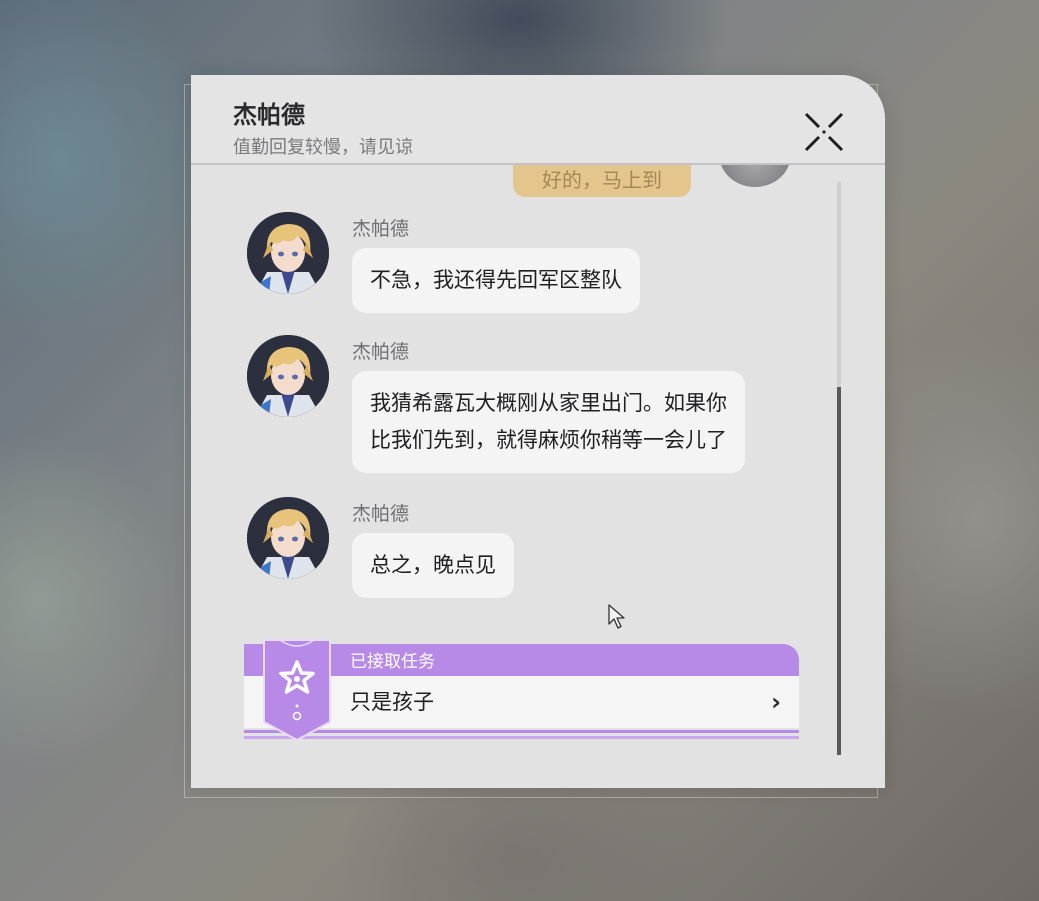 The image size is (1039, 901). I want to click on message-bubble: 总之，晚点见, so click(433, 565).